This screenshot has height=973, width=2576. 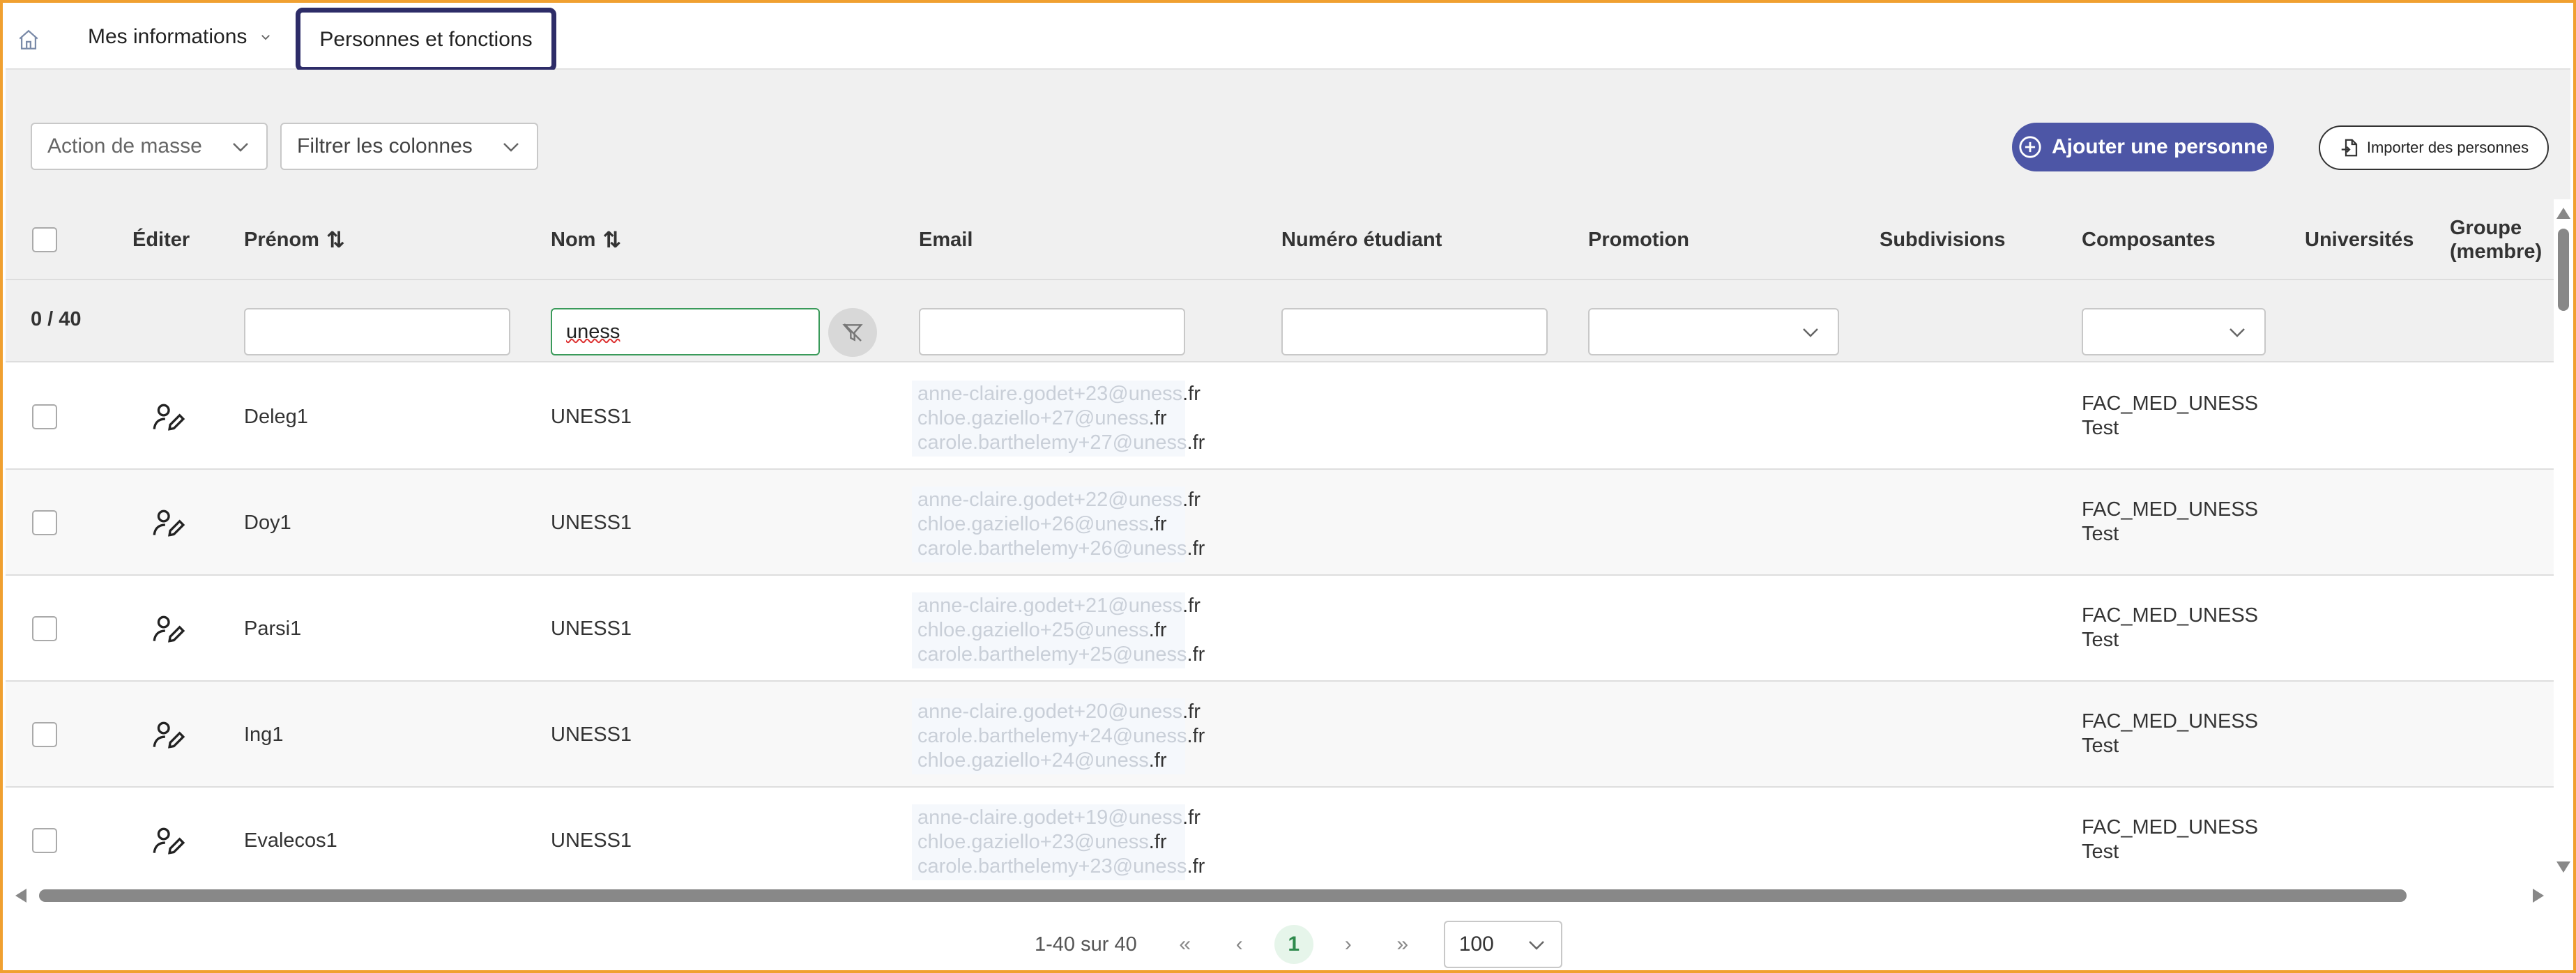 What do you see at coordinates (2538, 896) in the screenshot?
I see `scroll-right-icon` at bounding box center [2538, 896].